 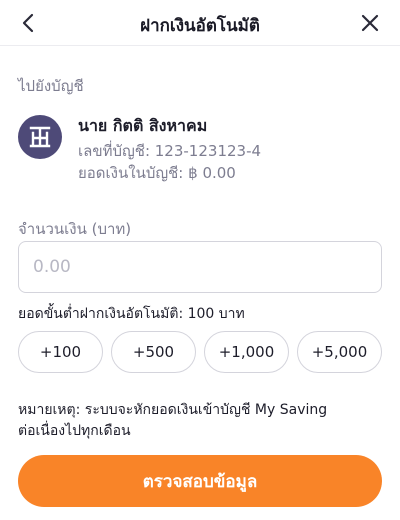 What do you see at coordinates (157, 173) in the screenshot?
I see `account-balance: ยอดเงินในบัญชี: ฿ 0.00` at bounding box center [157, 173].